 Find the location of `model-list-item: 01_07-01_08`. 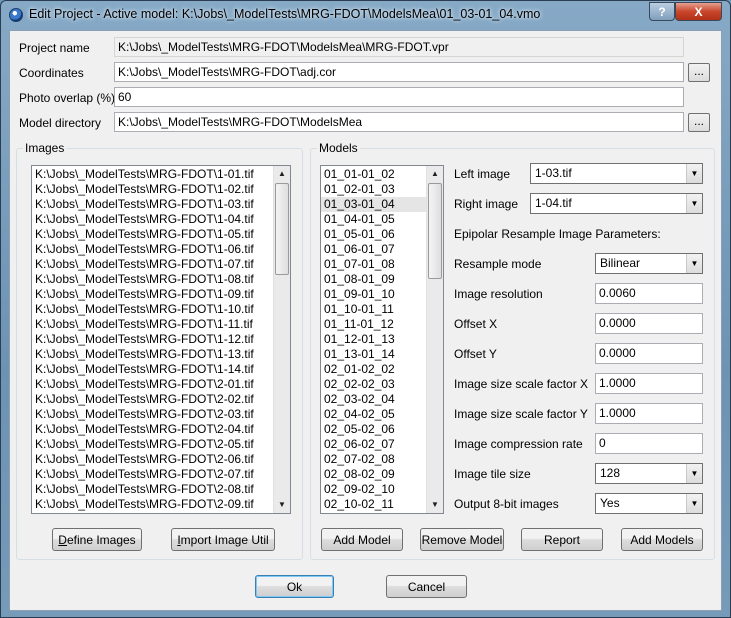

model-list-item: 01_07-01_08 is located at coordinates (373, 264).